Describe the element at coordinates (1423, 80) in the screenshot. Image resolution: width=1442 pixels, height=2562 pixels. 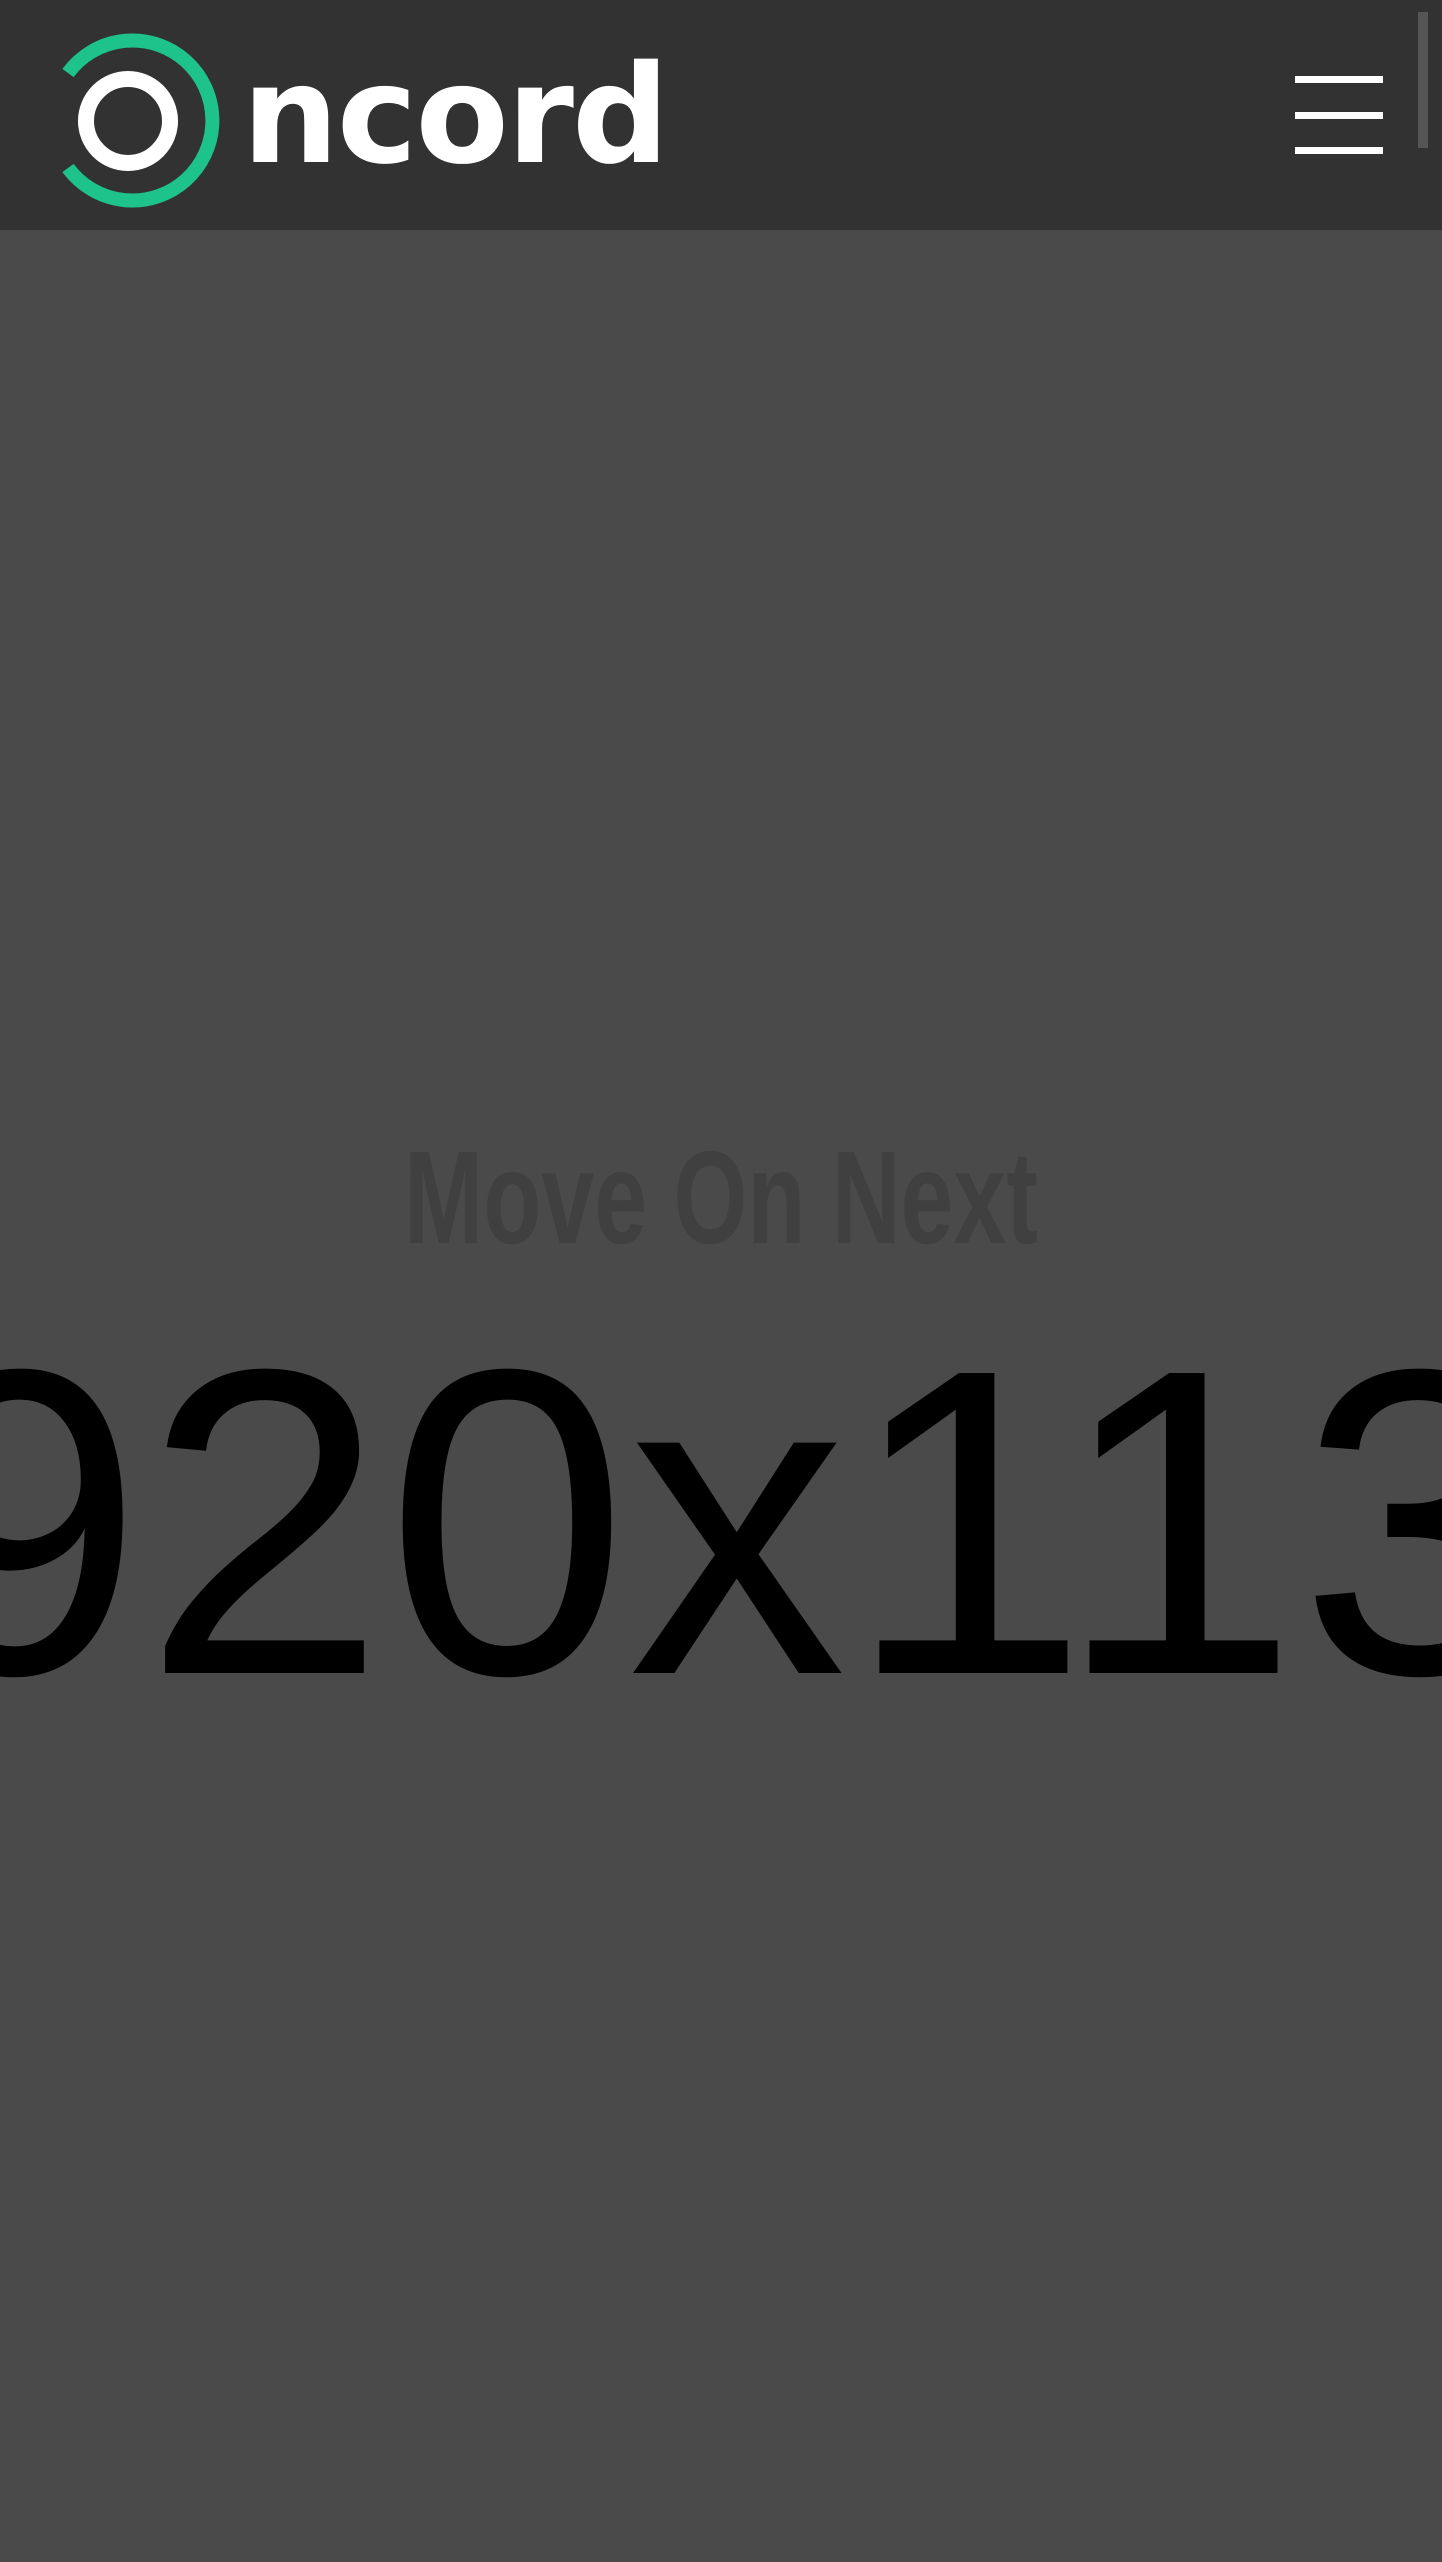
I see `scrollbar` at that location.